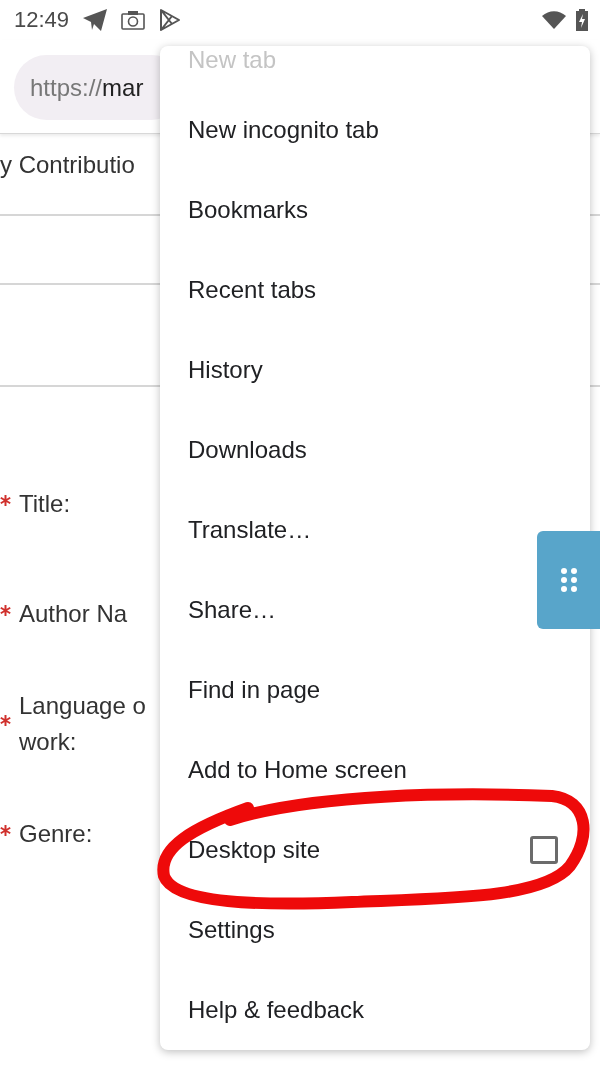 The image size is (600, 1067). What do you see at coordinates (554, 20) in the screenshot?
I see `wifi-icon` at bounding box center [554, 20].